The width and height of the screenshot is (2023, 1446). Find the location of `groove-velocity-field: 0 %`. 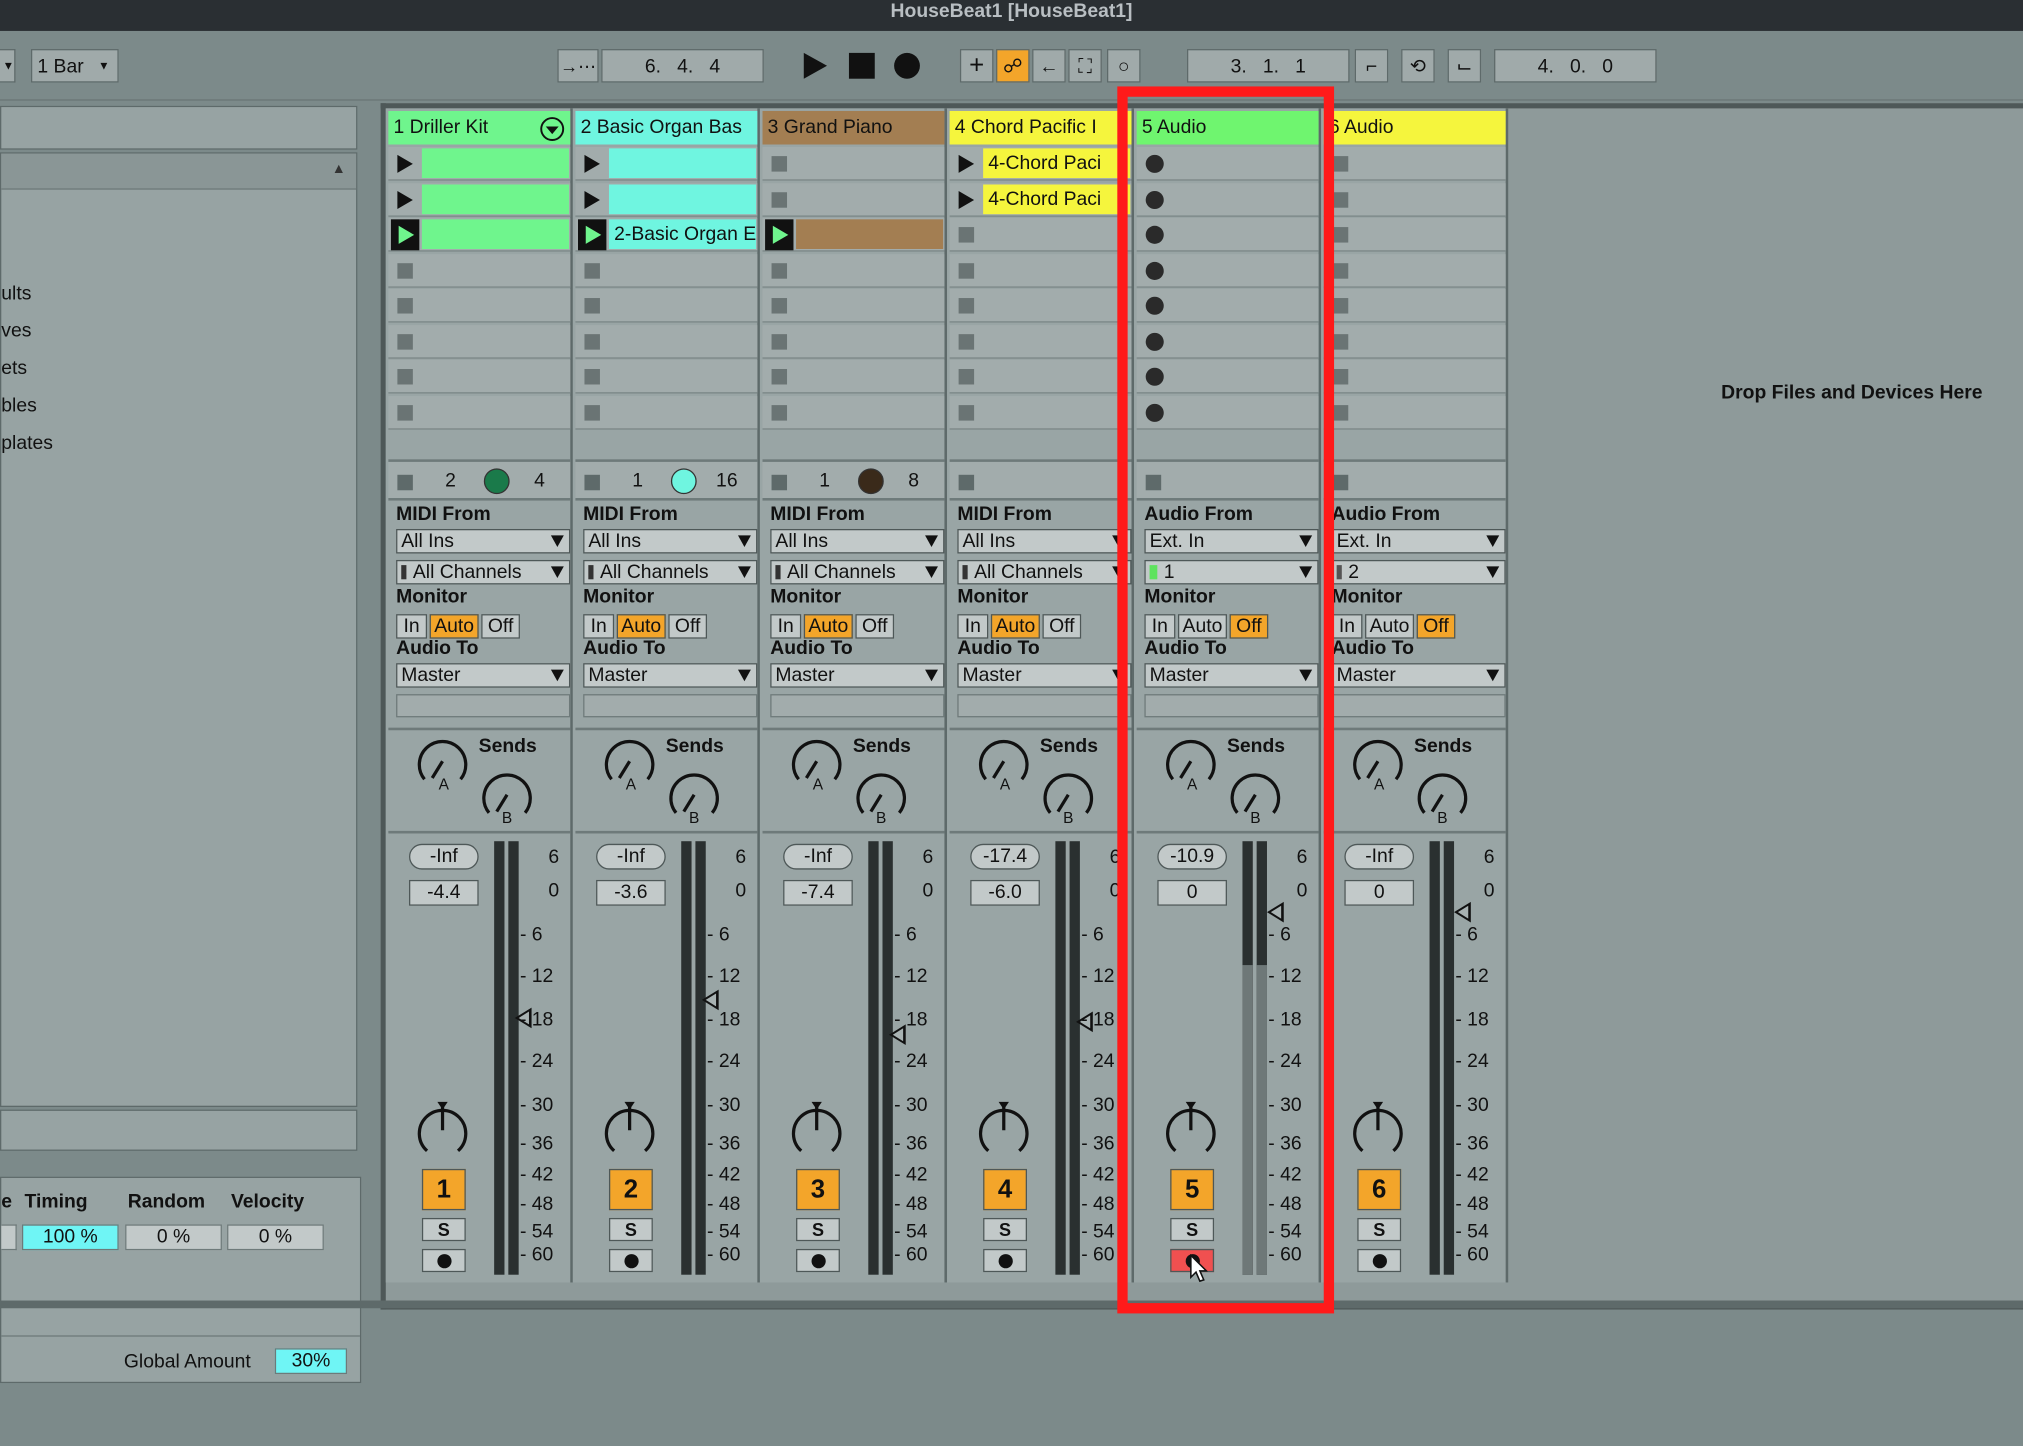

groove-velocity-field: 0 % is located at coordinates (275, 1237).